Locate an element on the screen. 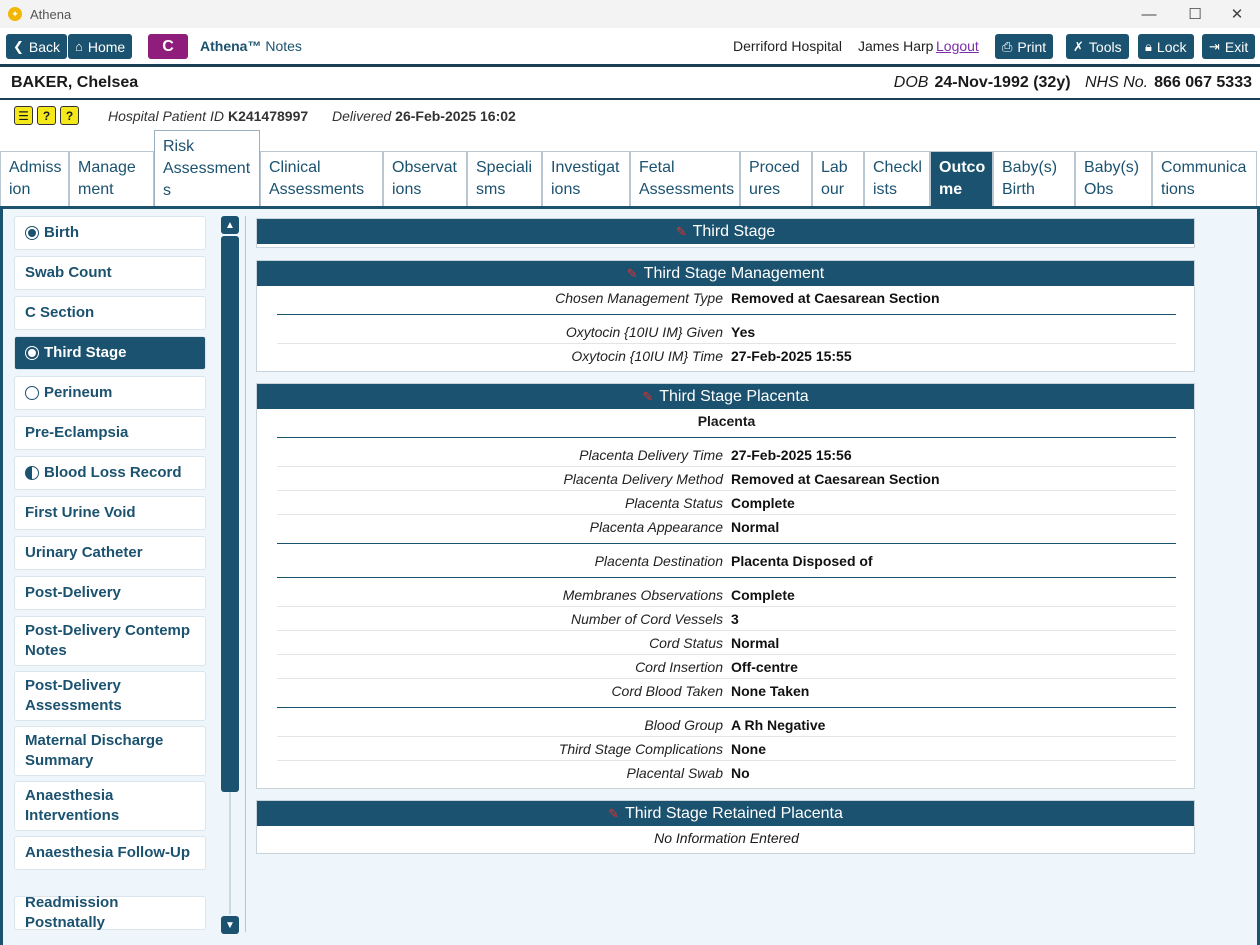  sidebar-item-readmission-postnatally: Readmission Postnatally is located at coordinates (110, 912).